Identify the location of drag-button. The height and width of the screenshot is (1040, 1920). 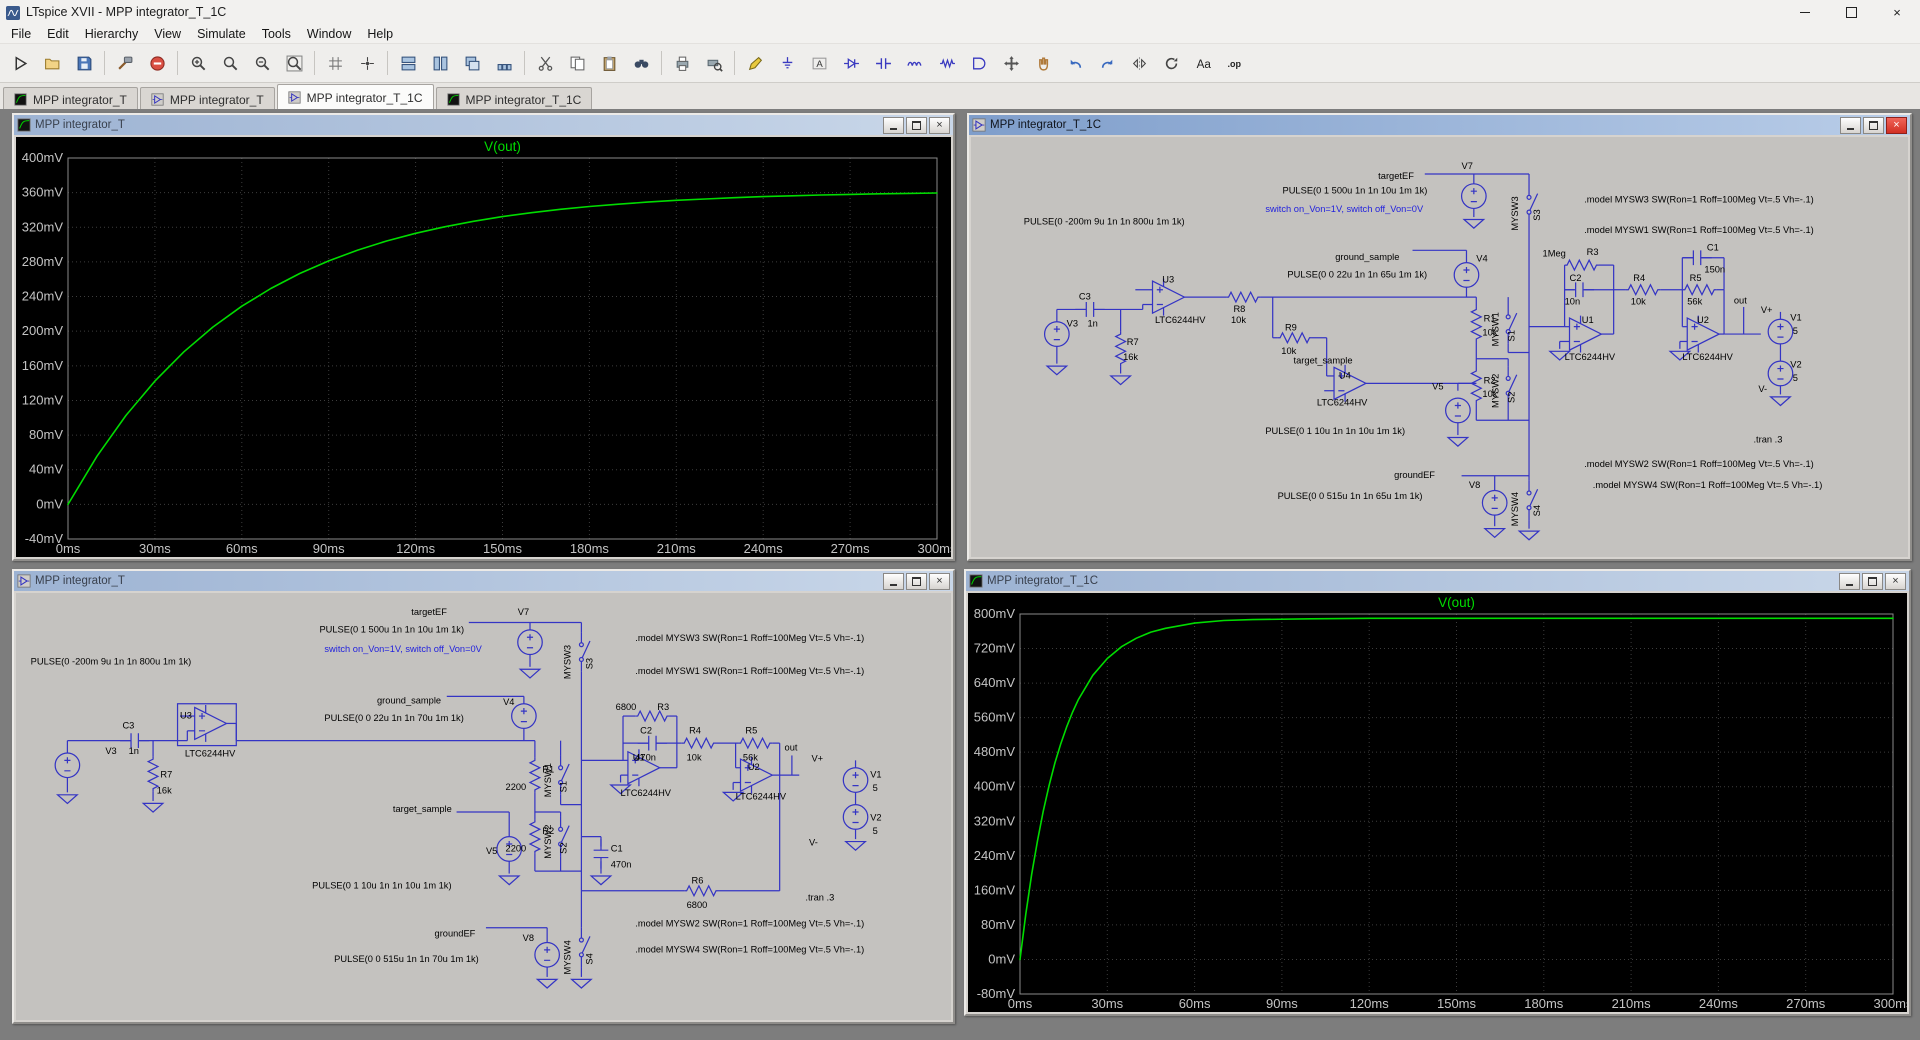
(1043, 63).